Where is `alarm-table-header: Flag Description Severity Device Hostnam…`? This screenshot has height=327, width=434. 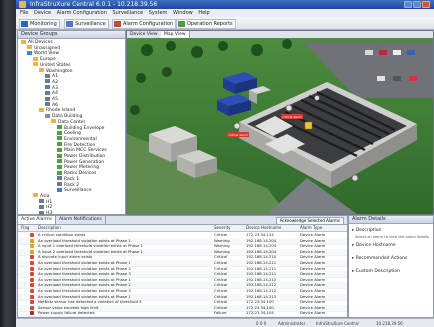 alarm-table-header: Flag Description Severity Device Hostnam… is located at coordinates (182, 228).